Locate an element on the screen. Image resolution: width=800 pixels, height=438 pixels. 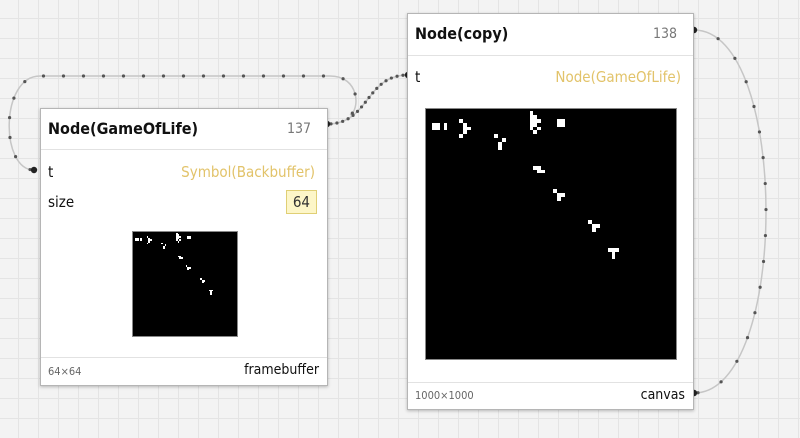
size-number-field: 64 is located at coordinates (301, 202).